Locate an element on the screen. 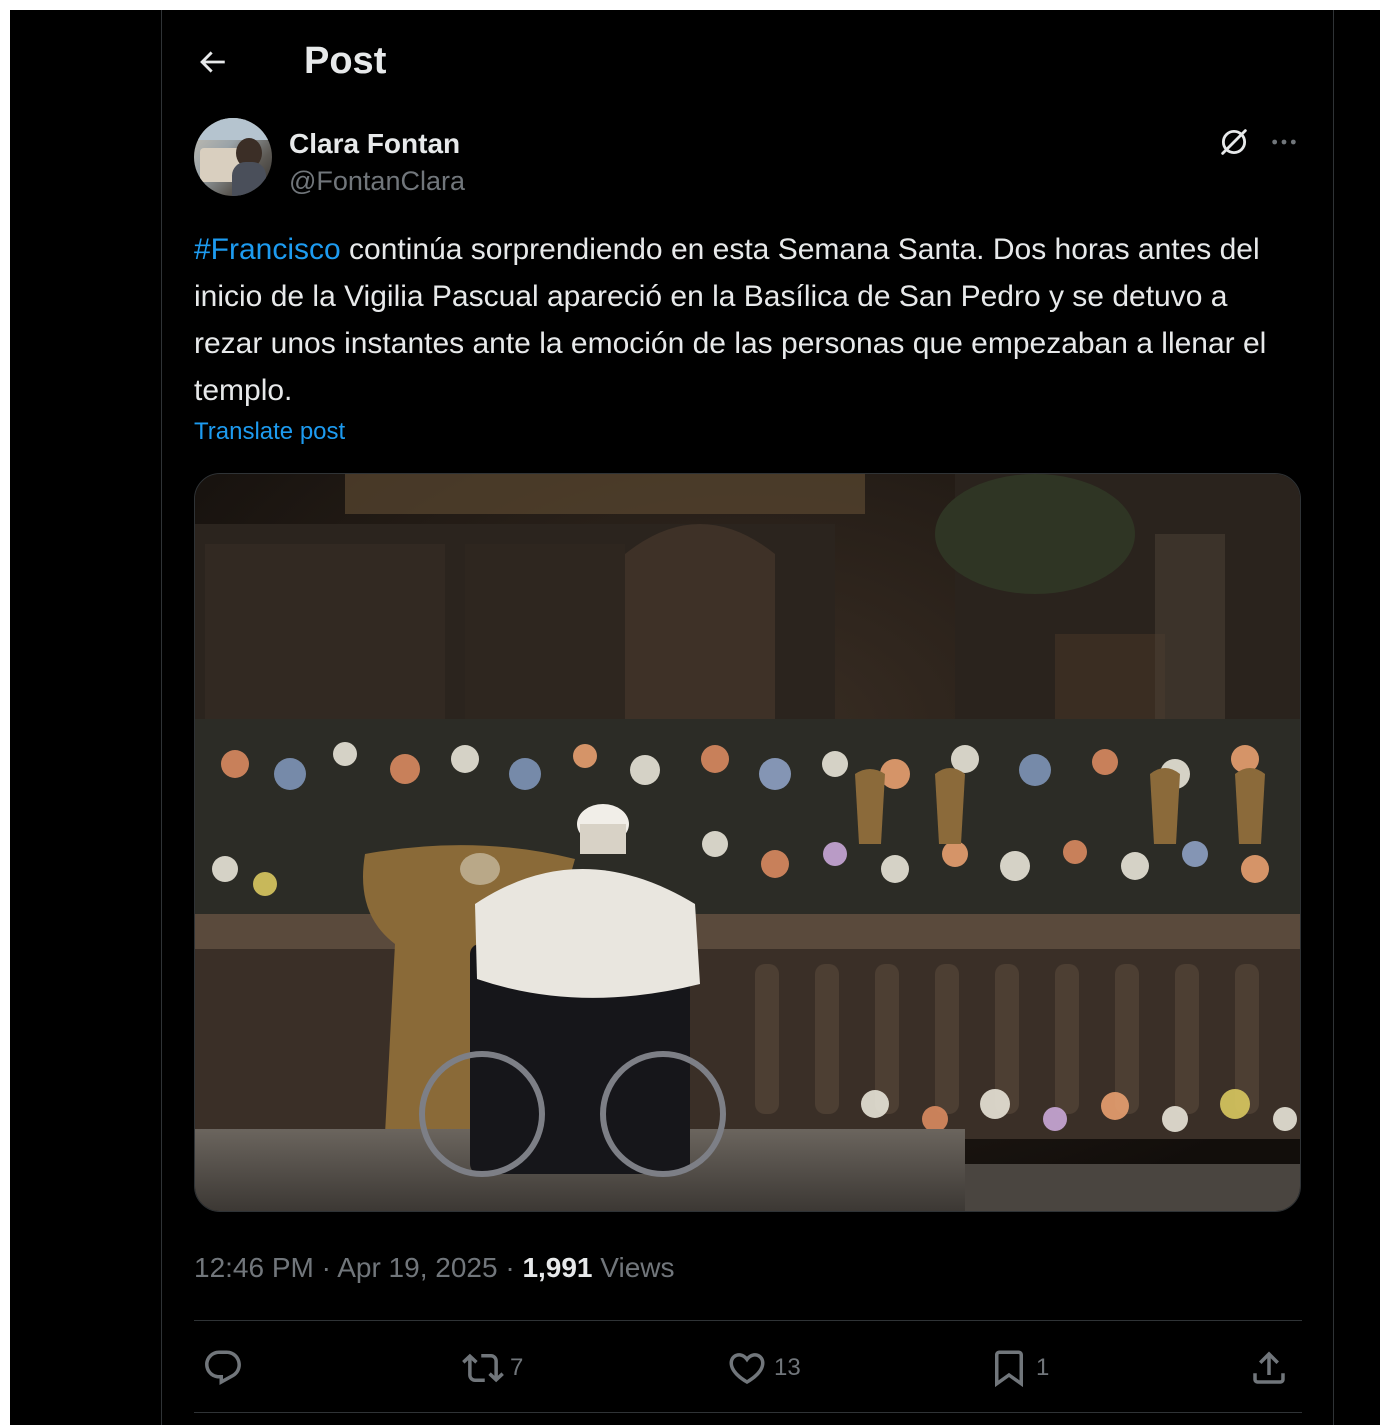 The width and height of the screenshot is (1384, 1425). like-count: 13 is located at coordinates (787, 1367).